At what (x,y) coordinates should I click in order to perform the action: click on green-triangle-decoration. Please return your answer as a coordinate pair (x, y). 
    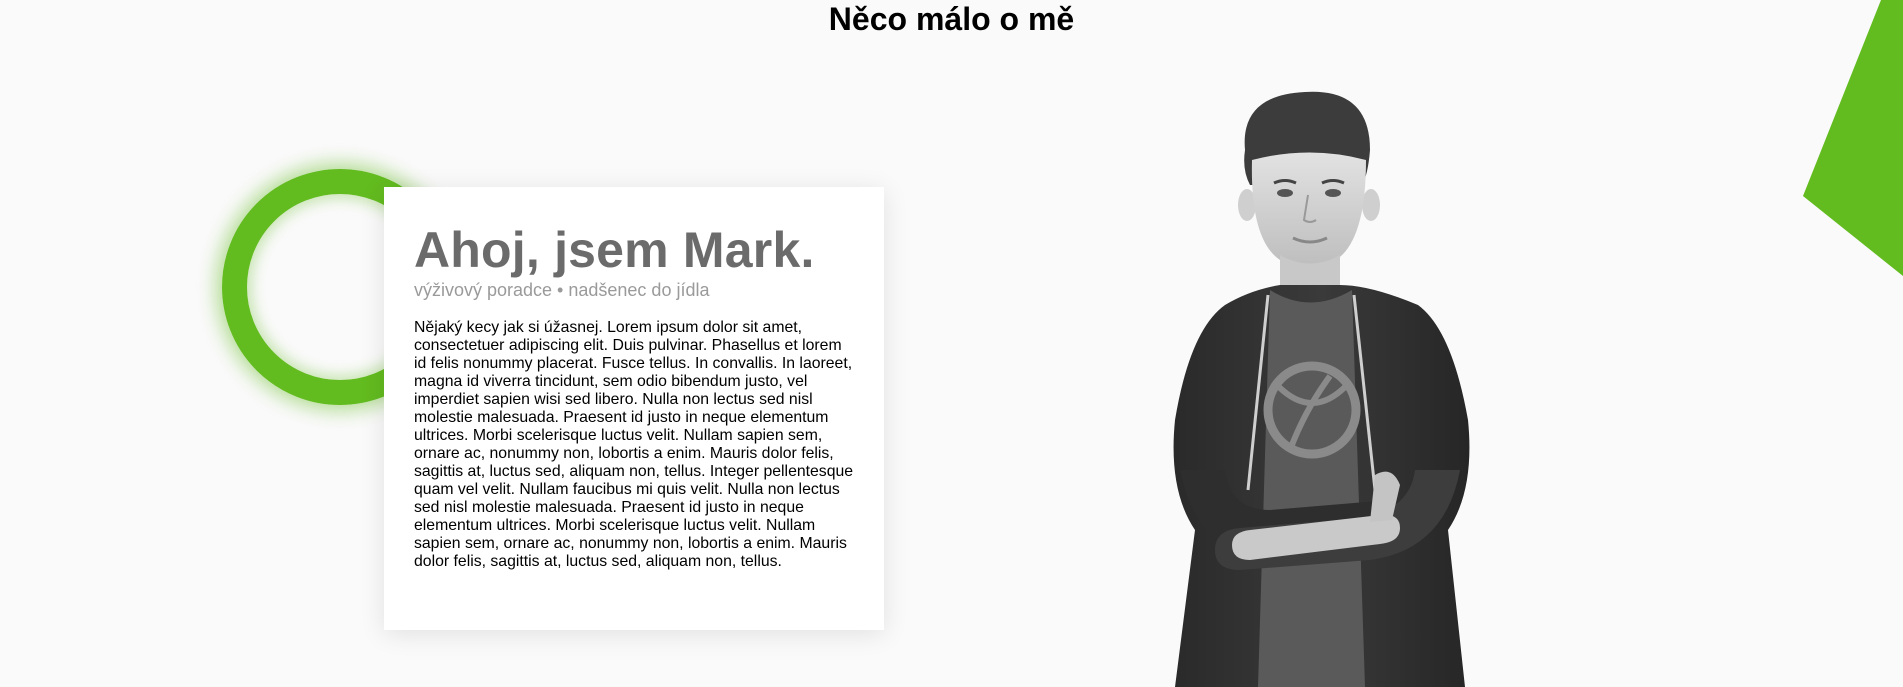
    Looking at the image, I should click on (1853, 138).